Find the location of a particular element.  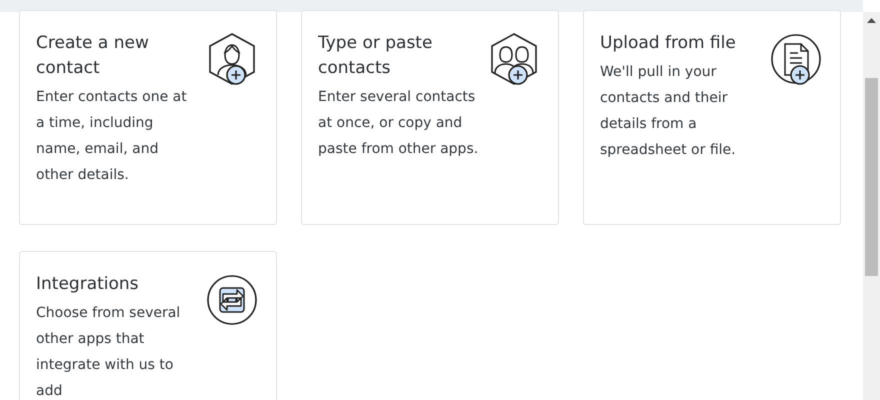

option-card: Integrations Choose from several other apps that integrate with us to add is located at coordinates (148, 325).